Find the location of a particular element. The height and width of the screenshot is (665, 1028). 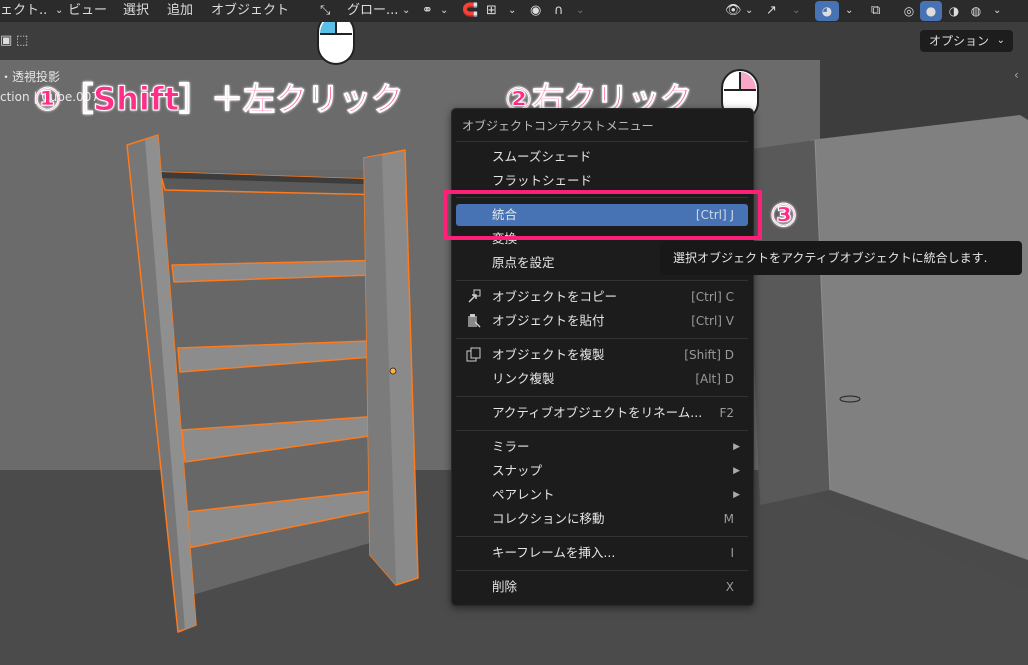

menu-item-duplicate-objects: オブジェクトを複製 [Shift] D is located at coordinates (602, 355).